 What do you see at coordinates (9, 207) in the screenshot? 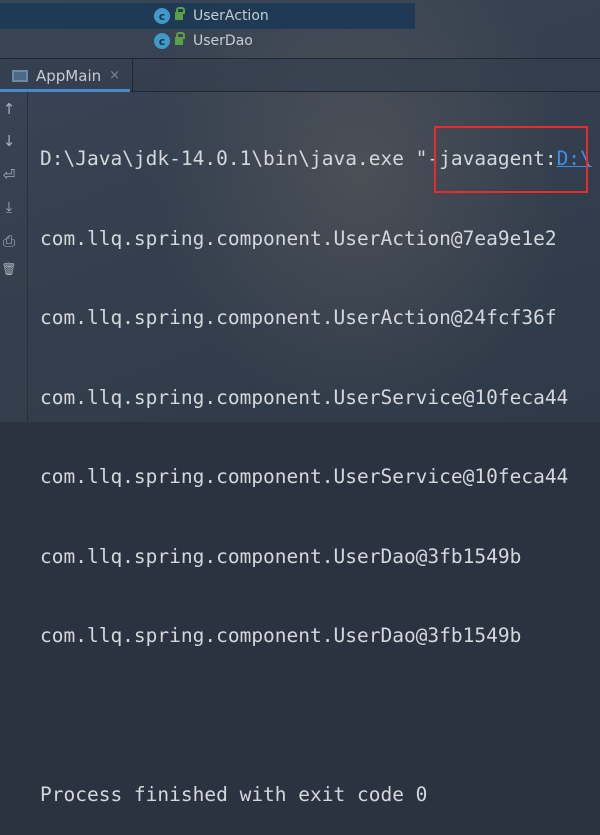
I see `scroll-to-end-icon: ⤓` at bounding box center [9, 207].